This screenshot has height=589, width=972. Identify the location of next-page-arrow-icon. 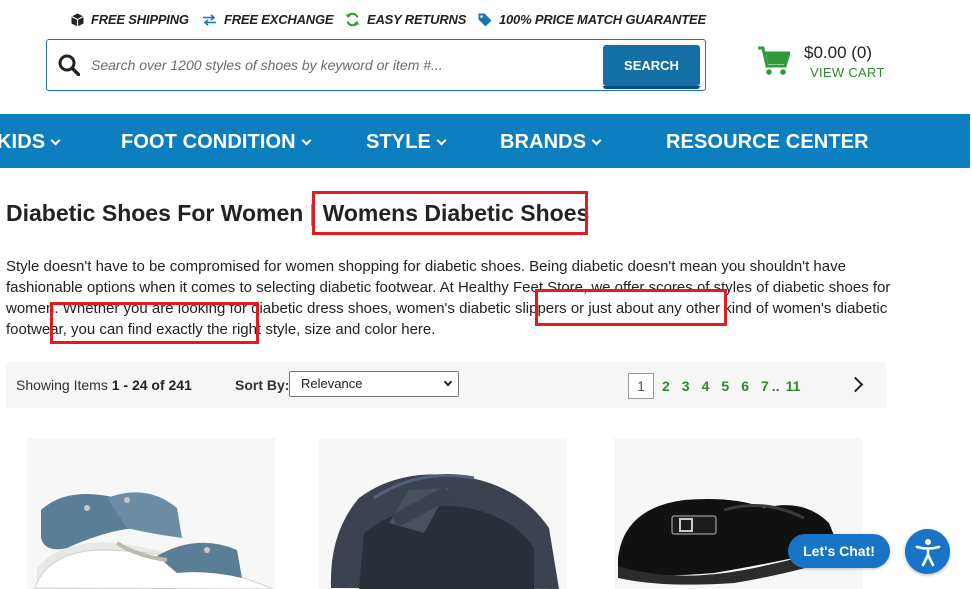
(855, 384).